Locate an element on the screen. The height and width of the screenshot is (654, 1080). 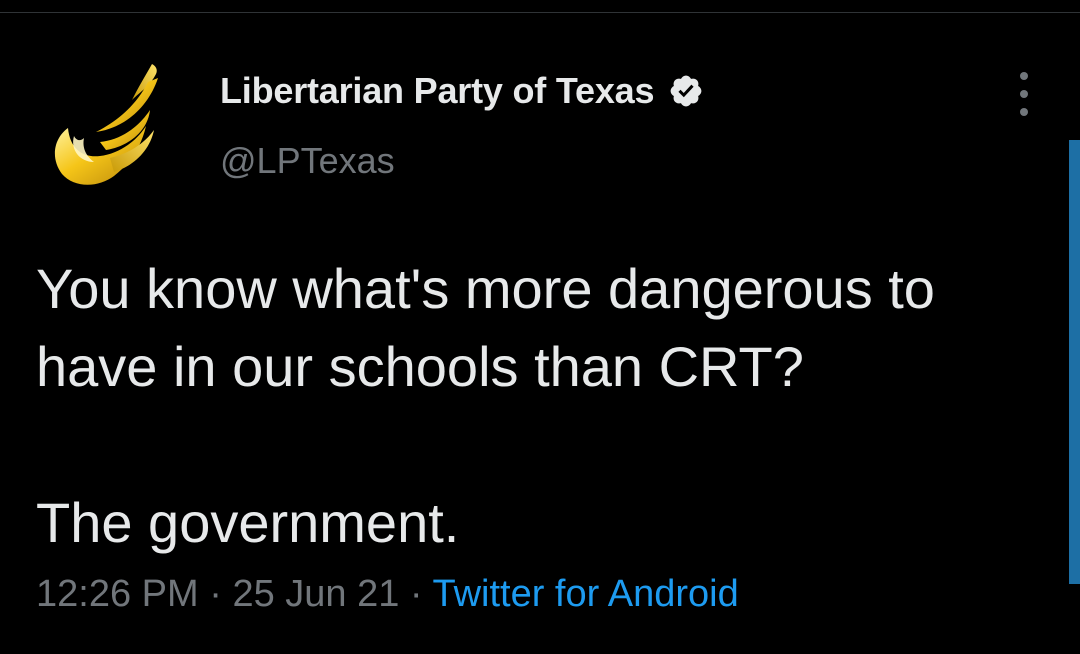
more-options-button is located at coordinates (1024, 94).